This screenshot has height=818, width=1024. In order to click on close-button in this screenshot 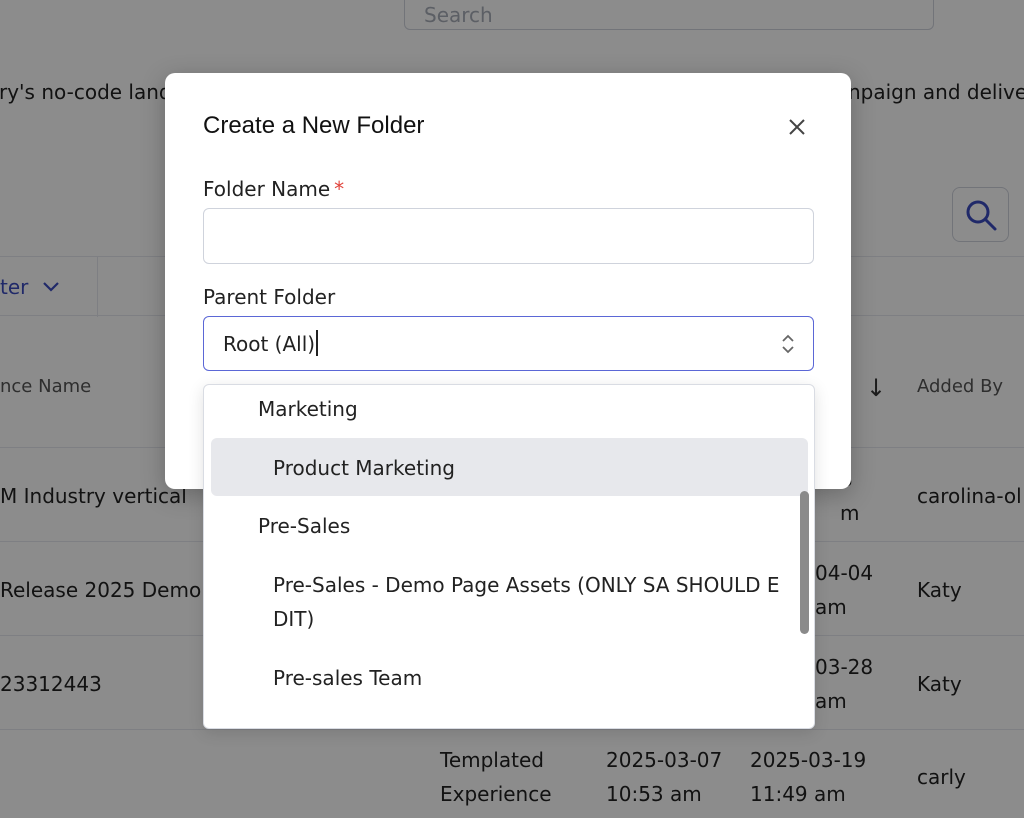, I will do `click(797, 127)`.